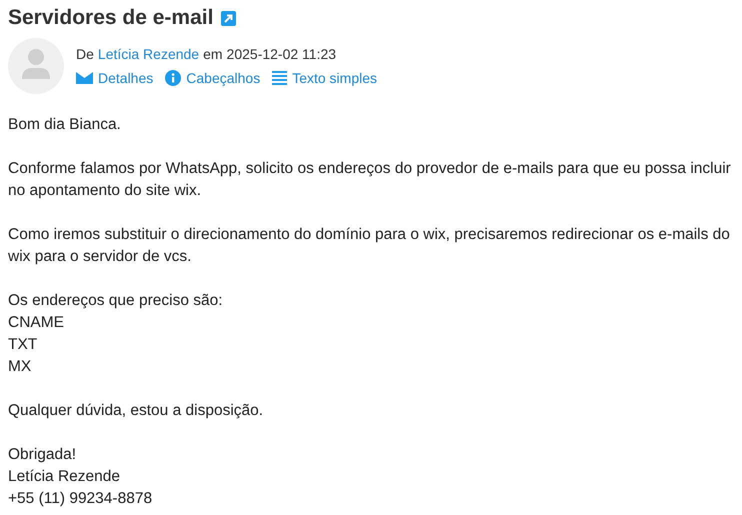  I want to click on body-text: +55 (11) 99234-8878, so click(81, 499).